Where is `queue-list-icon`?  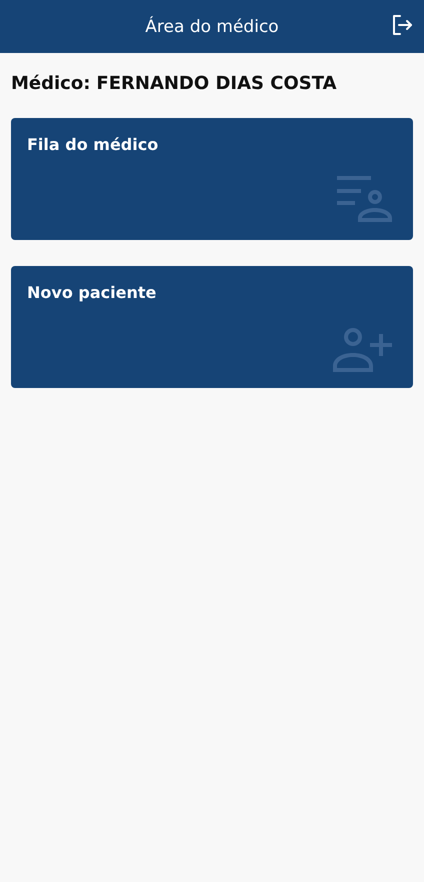
queue-list-icon is located at coordinates (365, 200).